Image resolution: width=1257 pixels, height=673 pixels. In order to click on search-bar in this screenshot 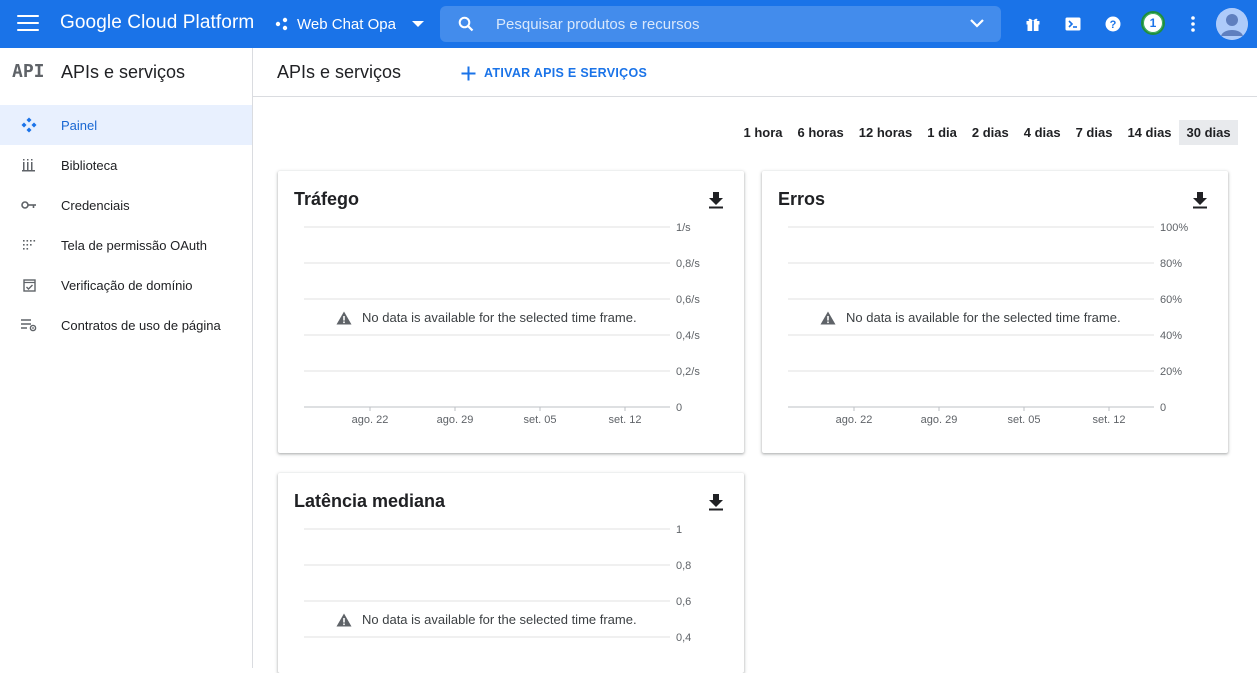, I will do `click(720, 24)`.